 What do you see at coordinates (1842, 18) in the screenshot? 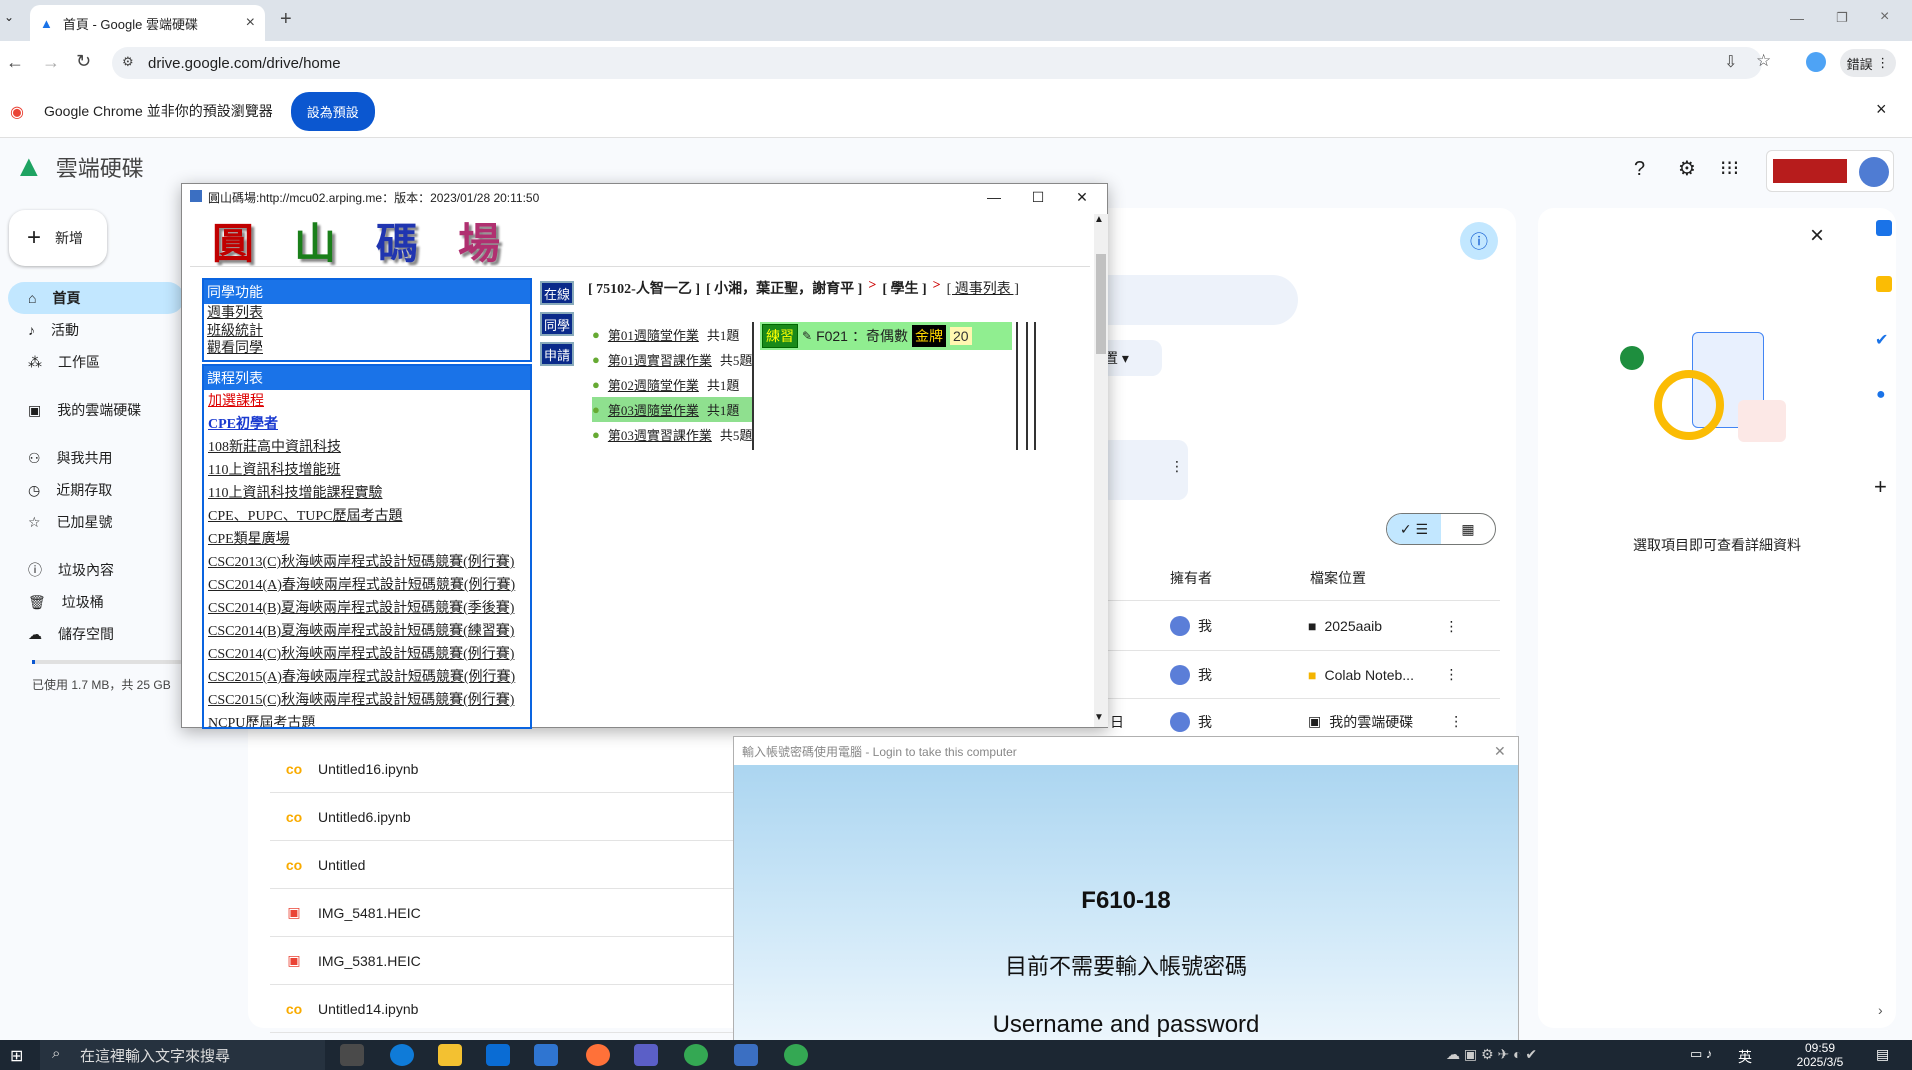
I see `restore-icon: ❐` at bounding box center [1842, 18].